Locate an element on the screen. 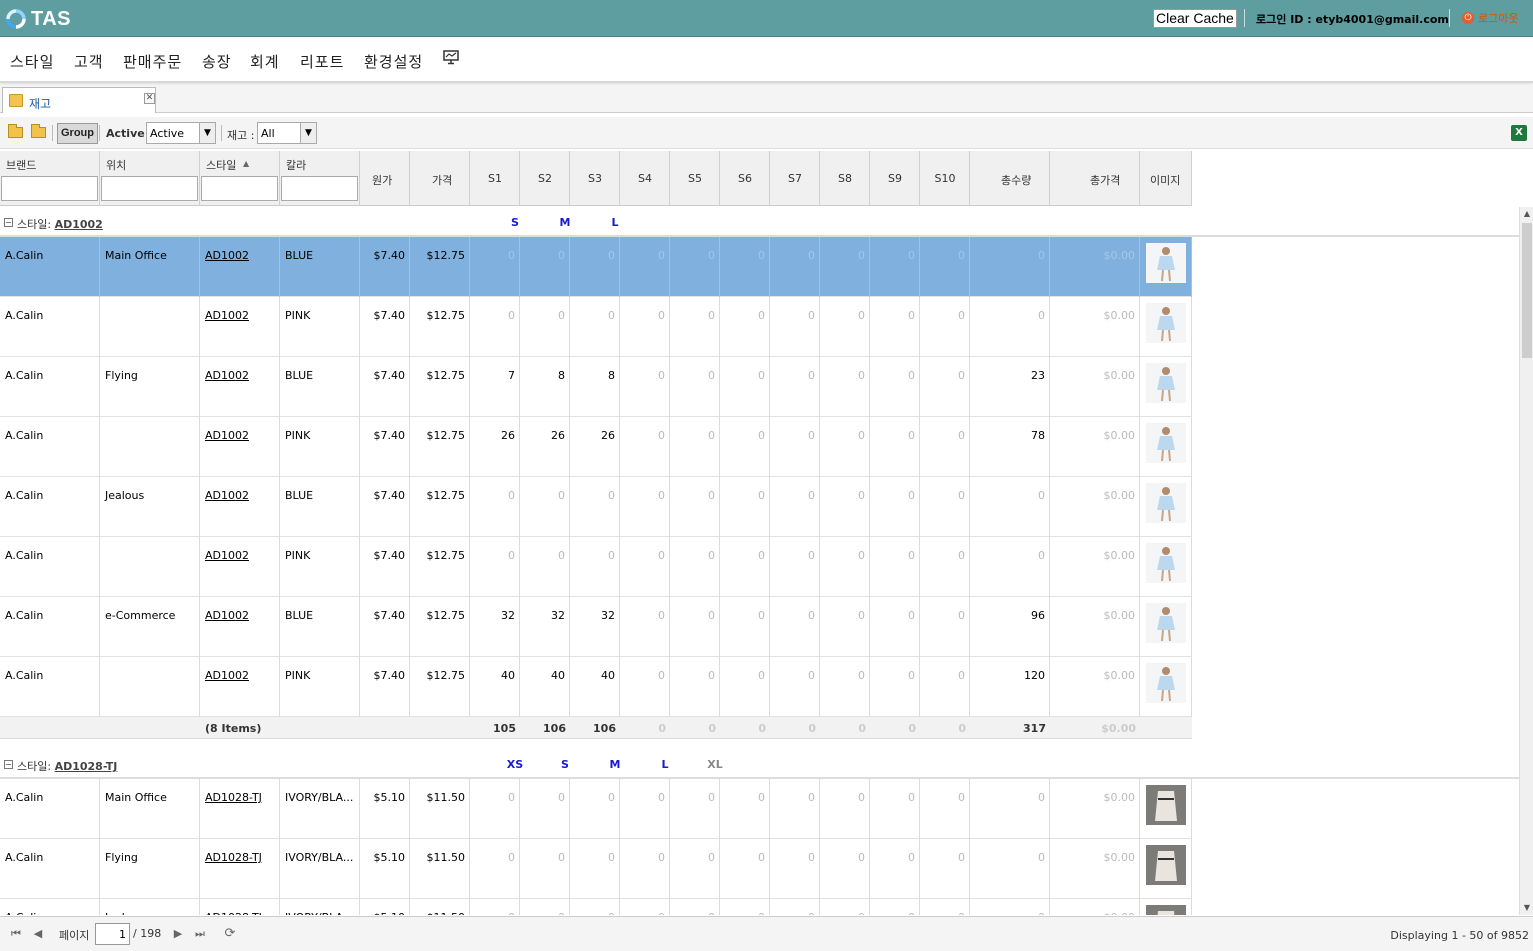  col-price: 가격 is located at coordinates (440, 178).